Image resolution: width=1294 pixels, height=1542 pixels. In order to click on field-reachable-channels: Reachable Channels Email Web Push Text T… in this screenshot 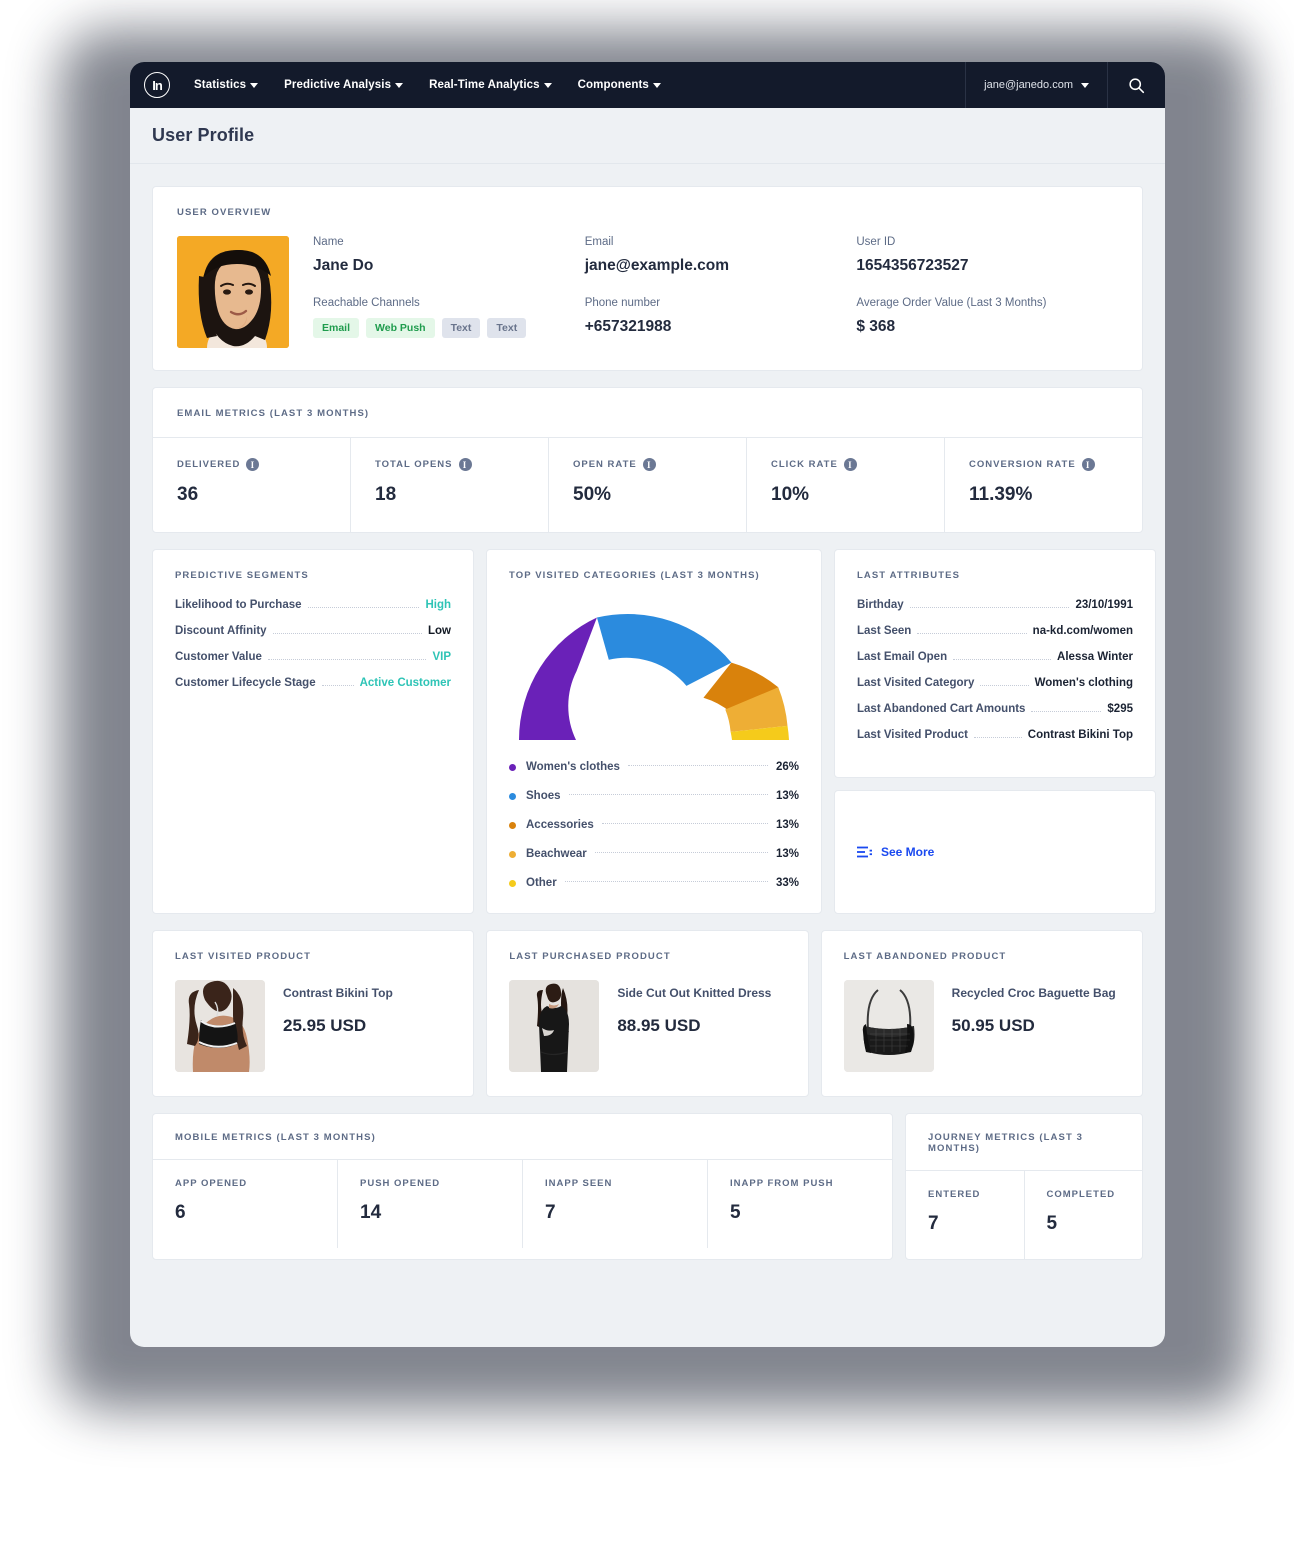, I will do `click(449, 317)`.